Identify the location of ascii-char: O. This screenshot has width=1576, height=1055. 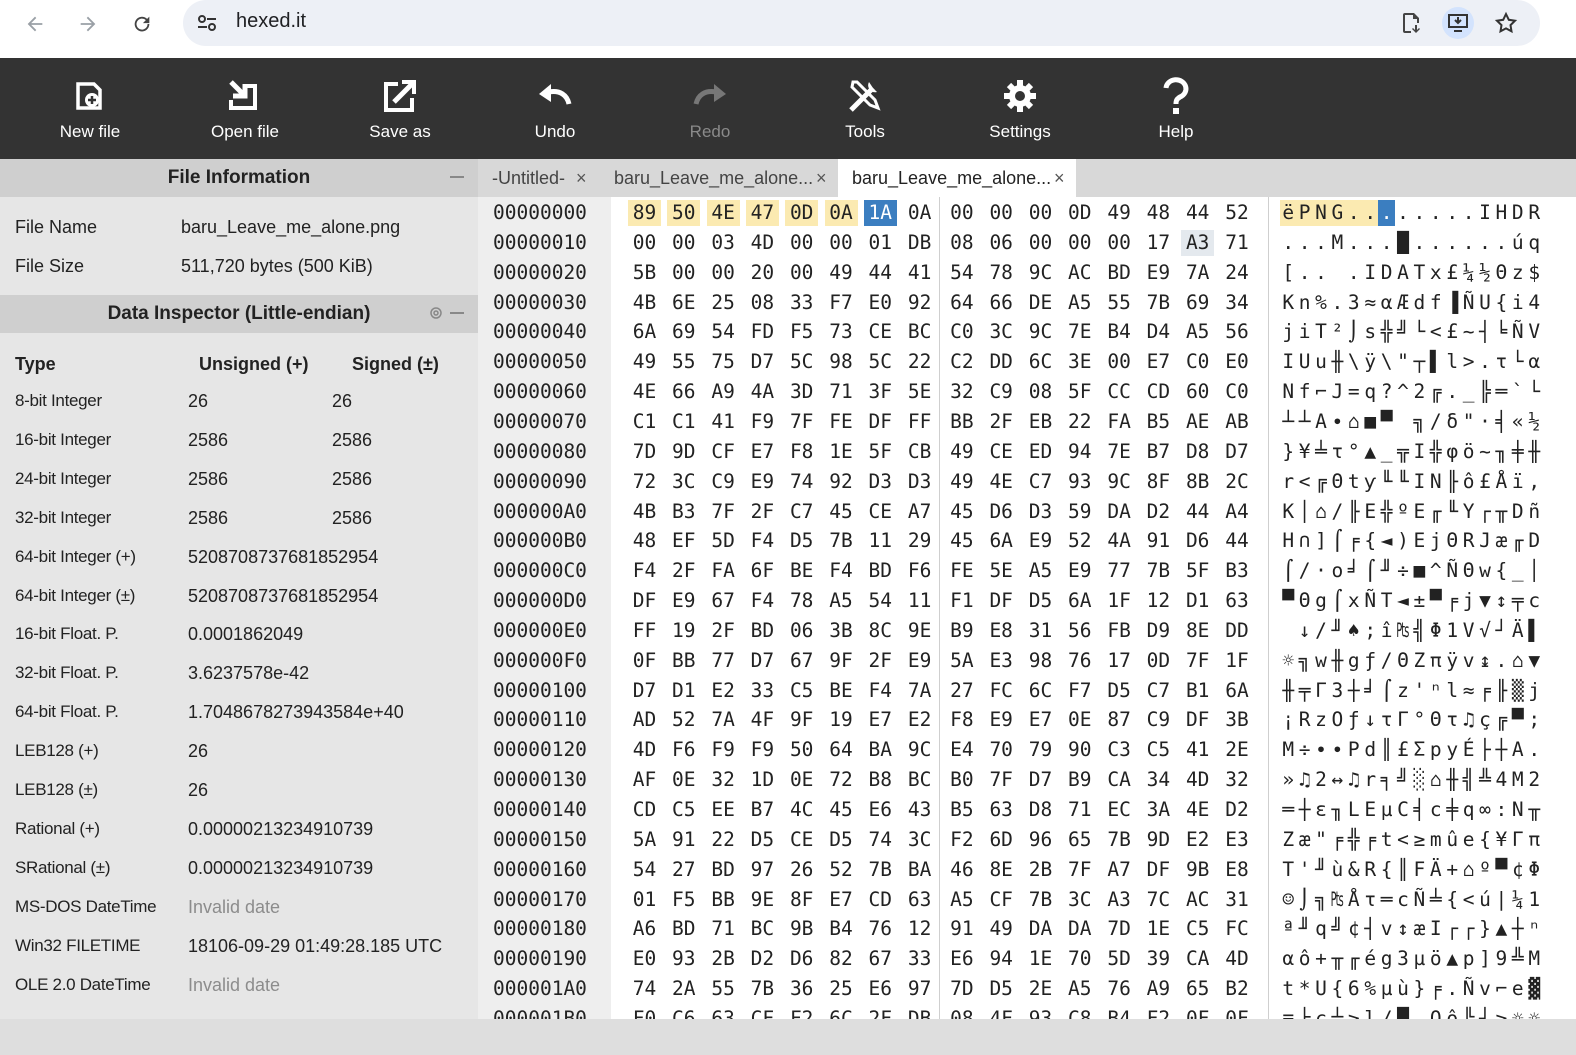
(1436, 1012).